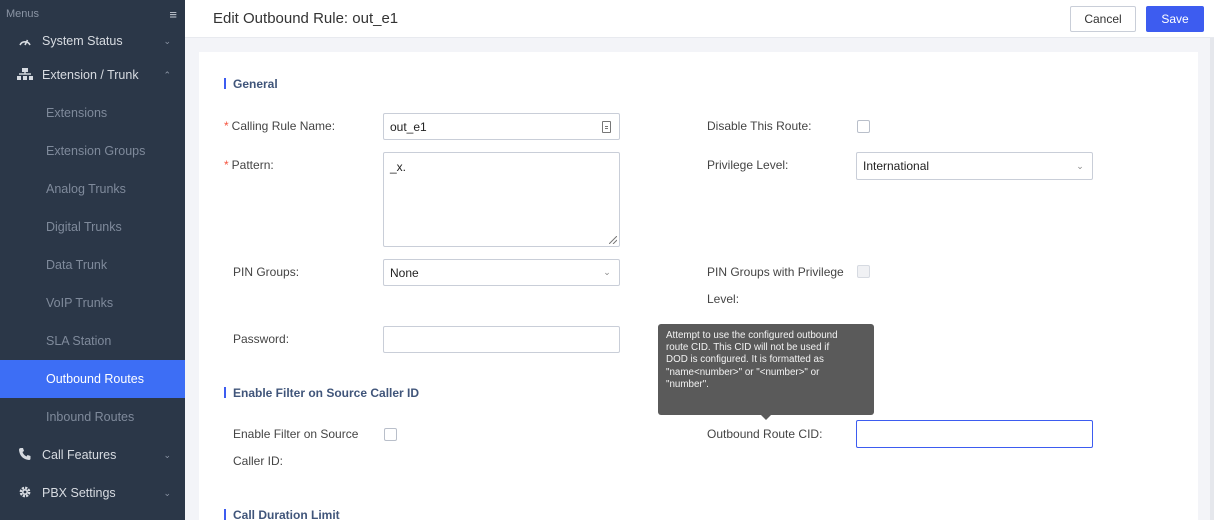 This screenshot has width=1214, height=520. What do you see at coordinates (25, 493) in the screenshot?
I see `gear-icon` at bounding box center [25, 493].